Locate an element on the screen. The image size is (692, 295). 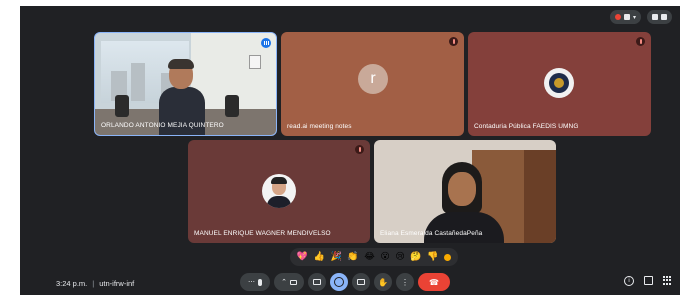
mic-icon is located at coordinates (260, 282).